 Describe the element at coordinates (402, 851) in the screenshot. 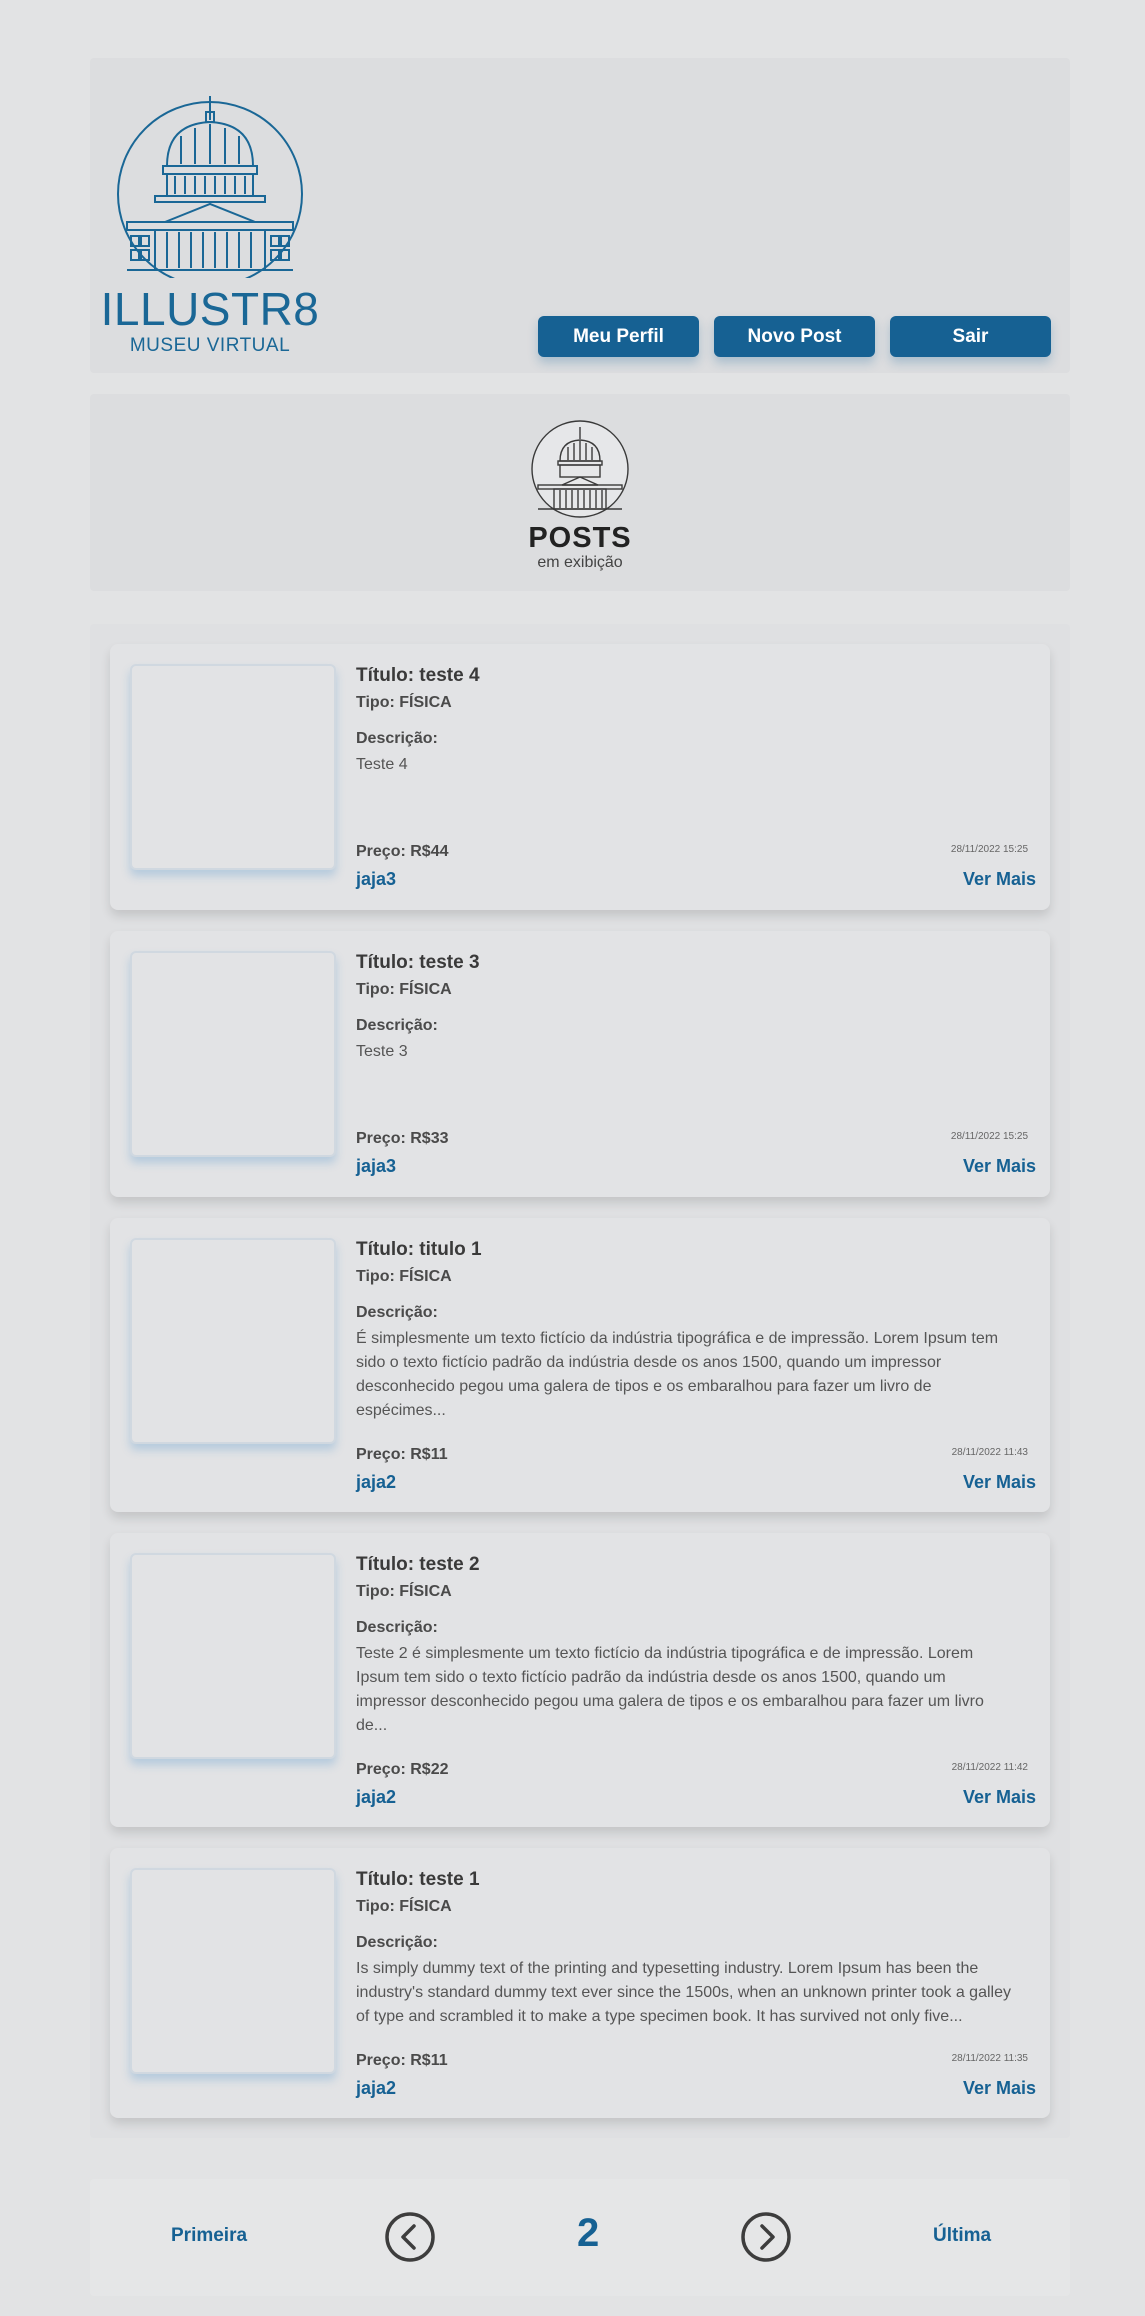

I see `post-price: Preço: R$44` at that location.